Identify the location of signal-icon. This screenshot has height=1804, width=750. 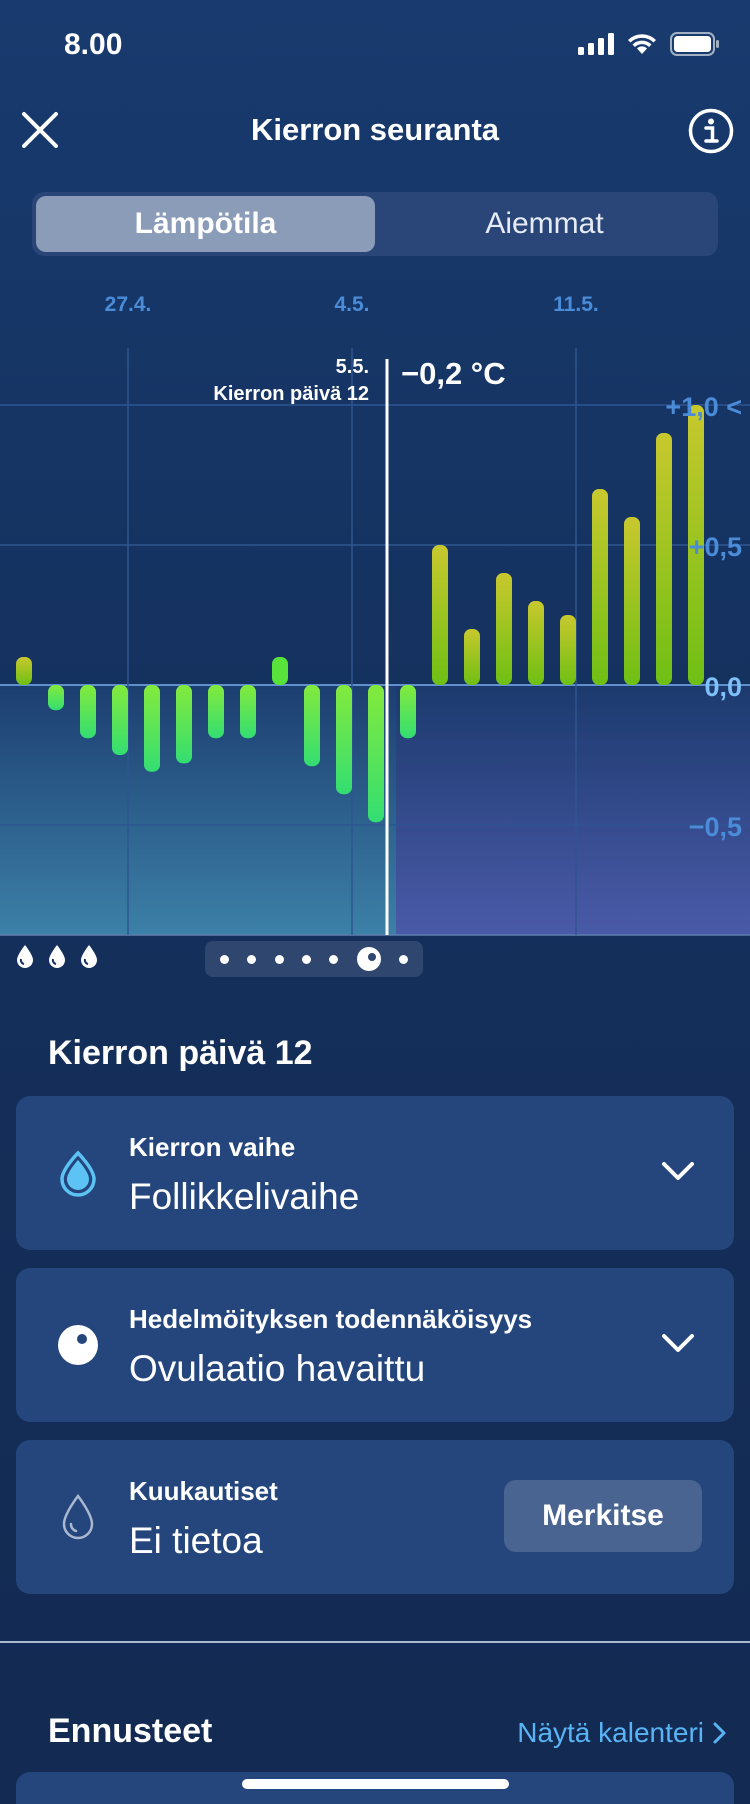
(596, 44).